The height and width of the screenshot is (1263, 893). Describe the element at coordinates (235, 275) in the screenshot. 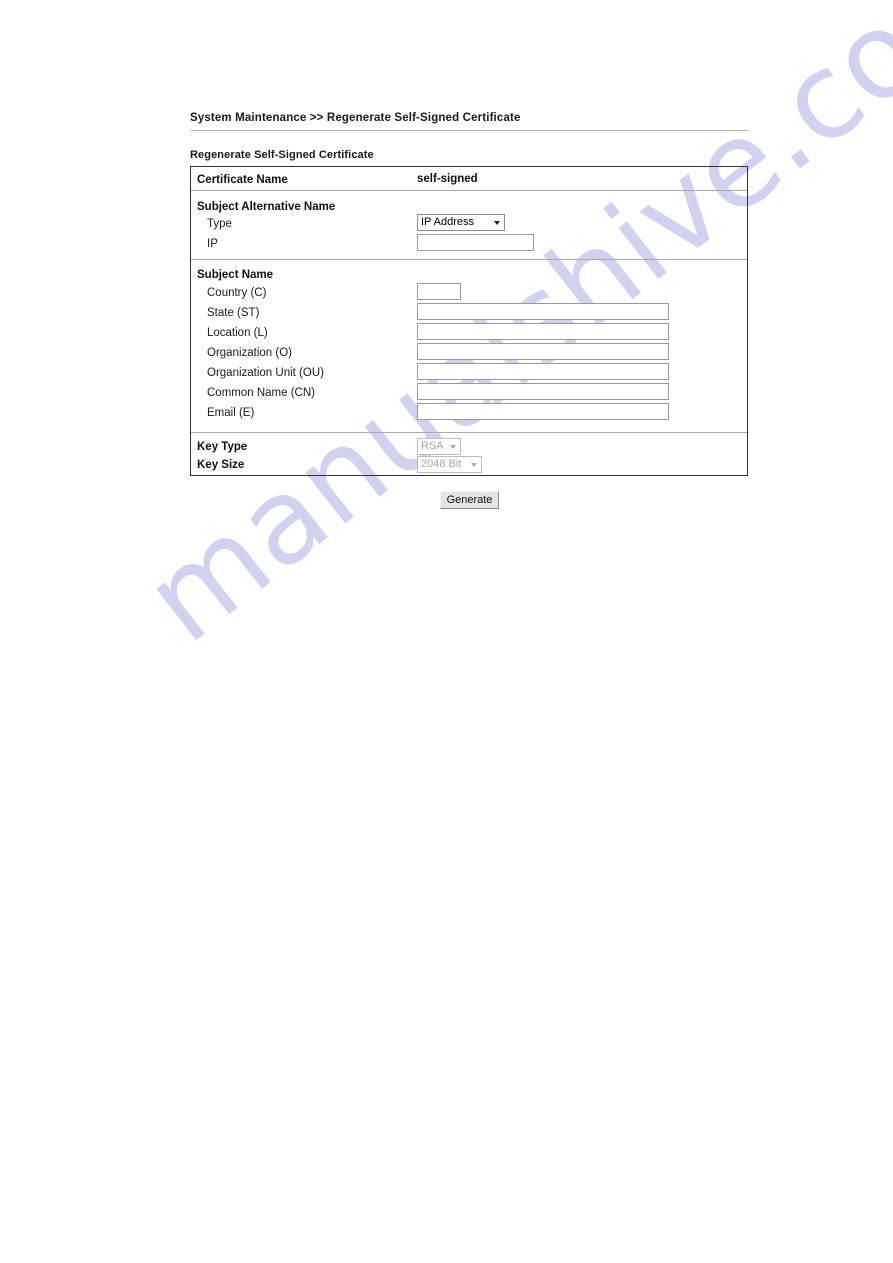

I see `subject-name-heading: Subject Name` at that location.